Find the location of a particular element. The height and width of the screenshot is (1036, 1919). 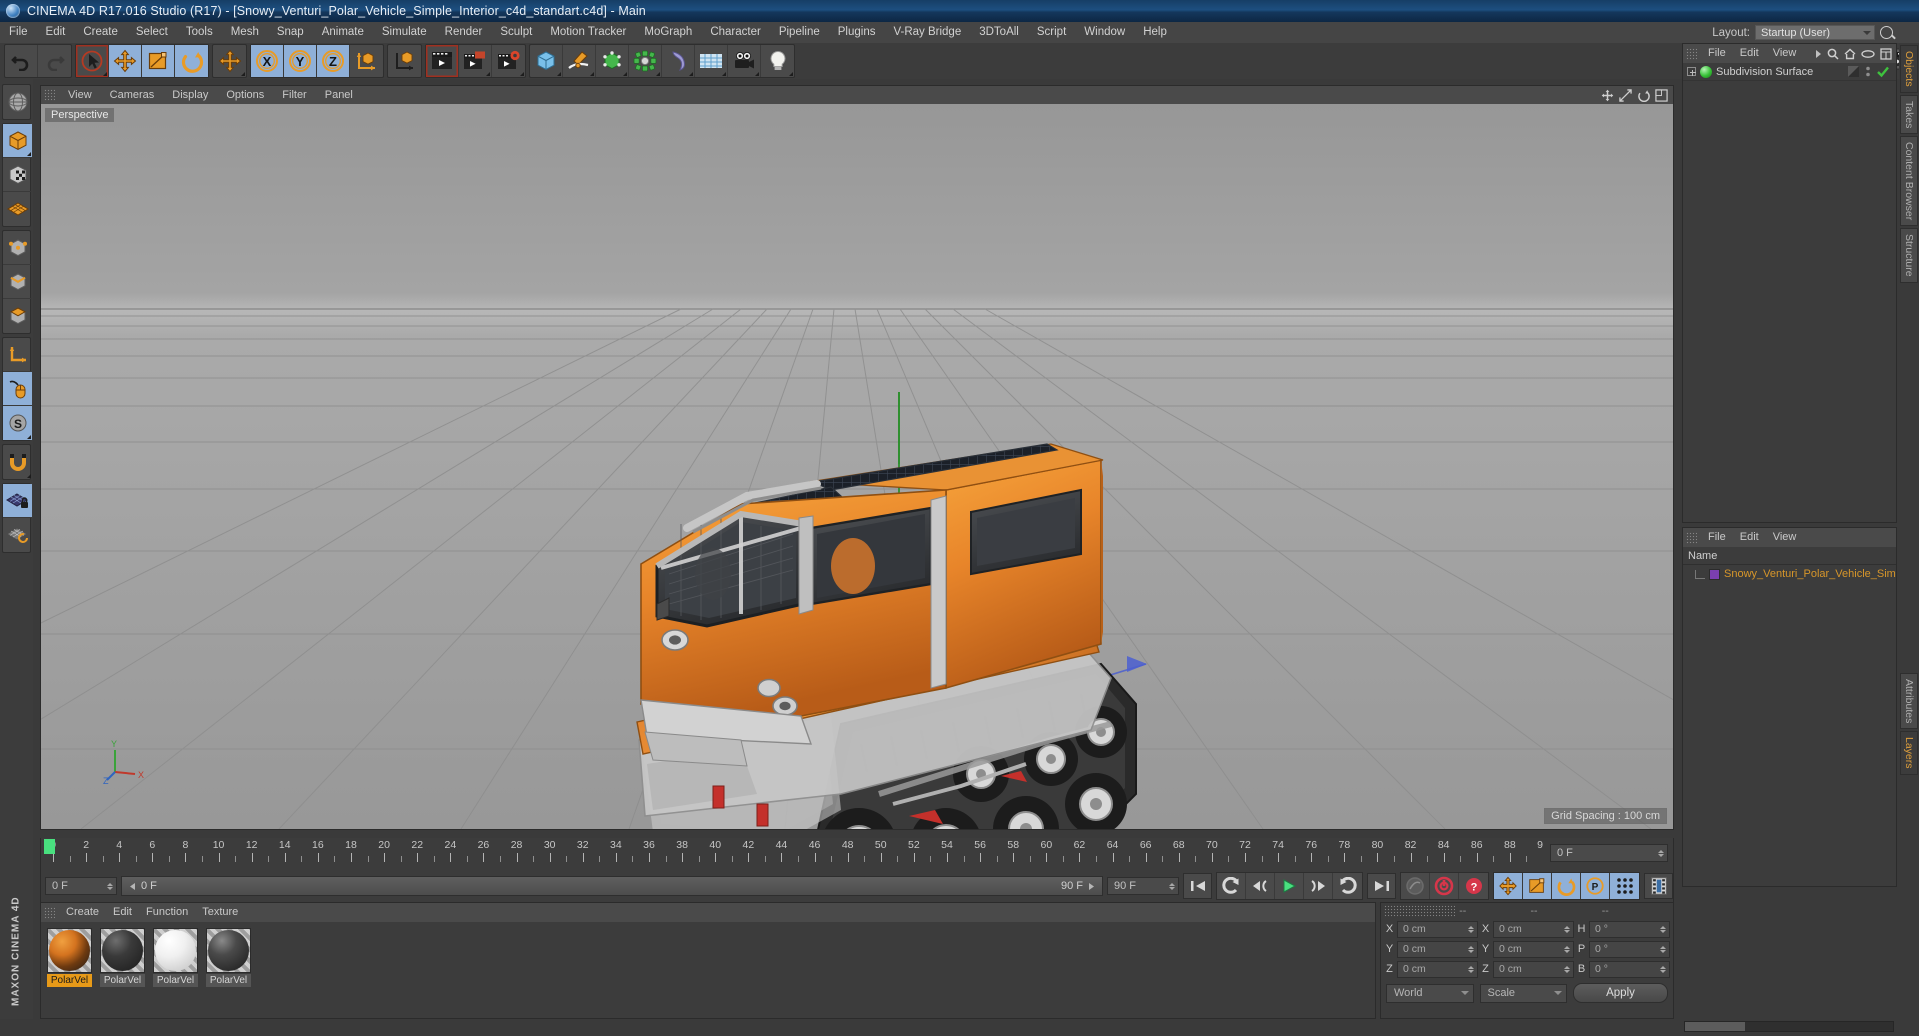

end-frame-field: 90 F is located at coordinates (1143, 886).